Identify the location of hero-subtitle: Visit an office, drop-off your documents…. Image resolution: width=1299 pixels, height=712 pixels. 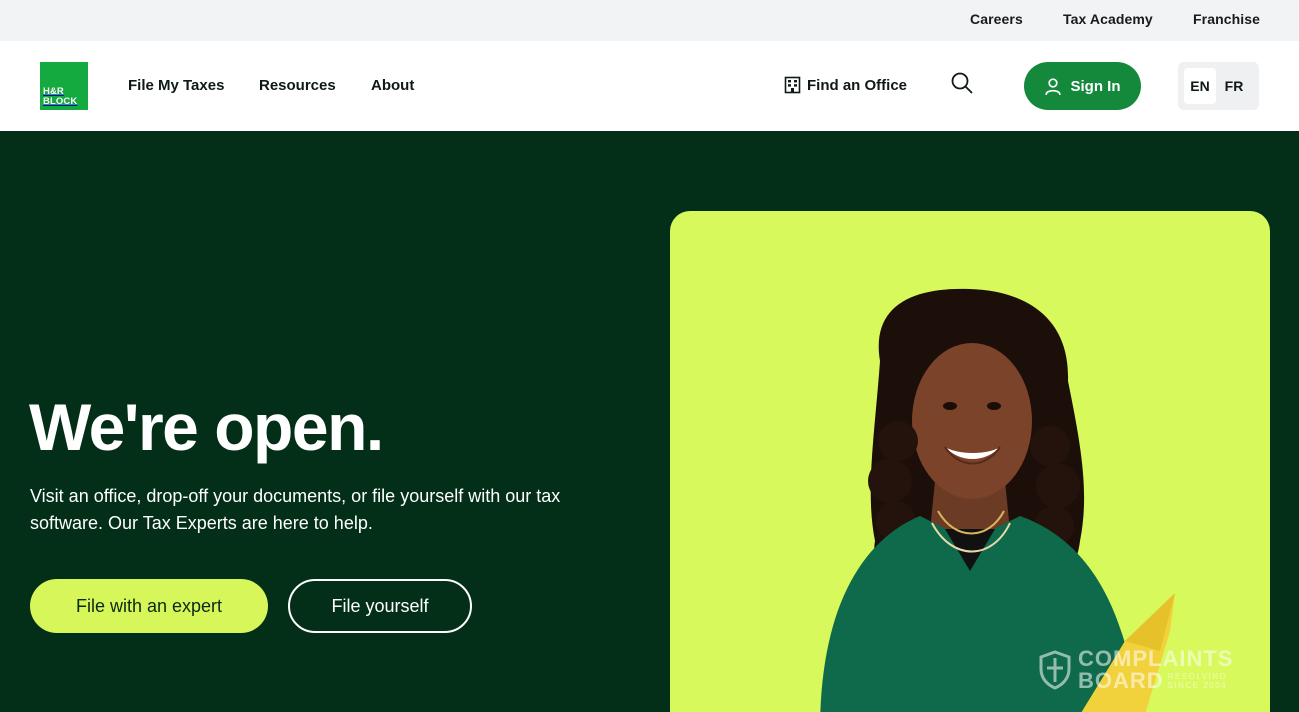
(295, 509).